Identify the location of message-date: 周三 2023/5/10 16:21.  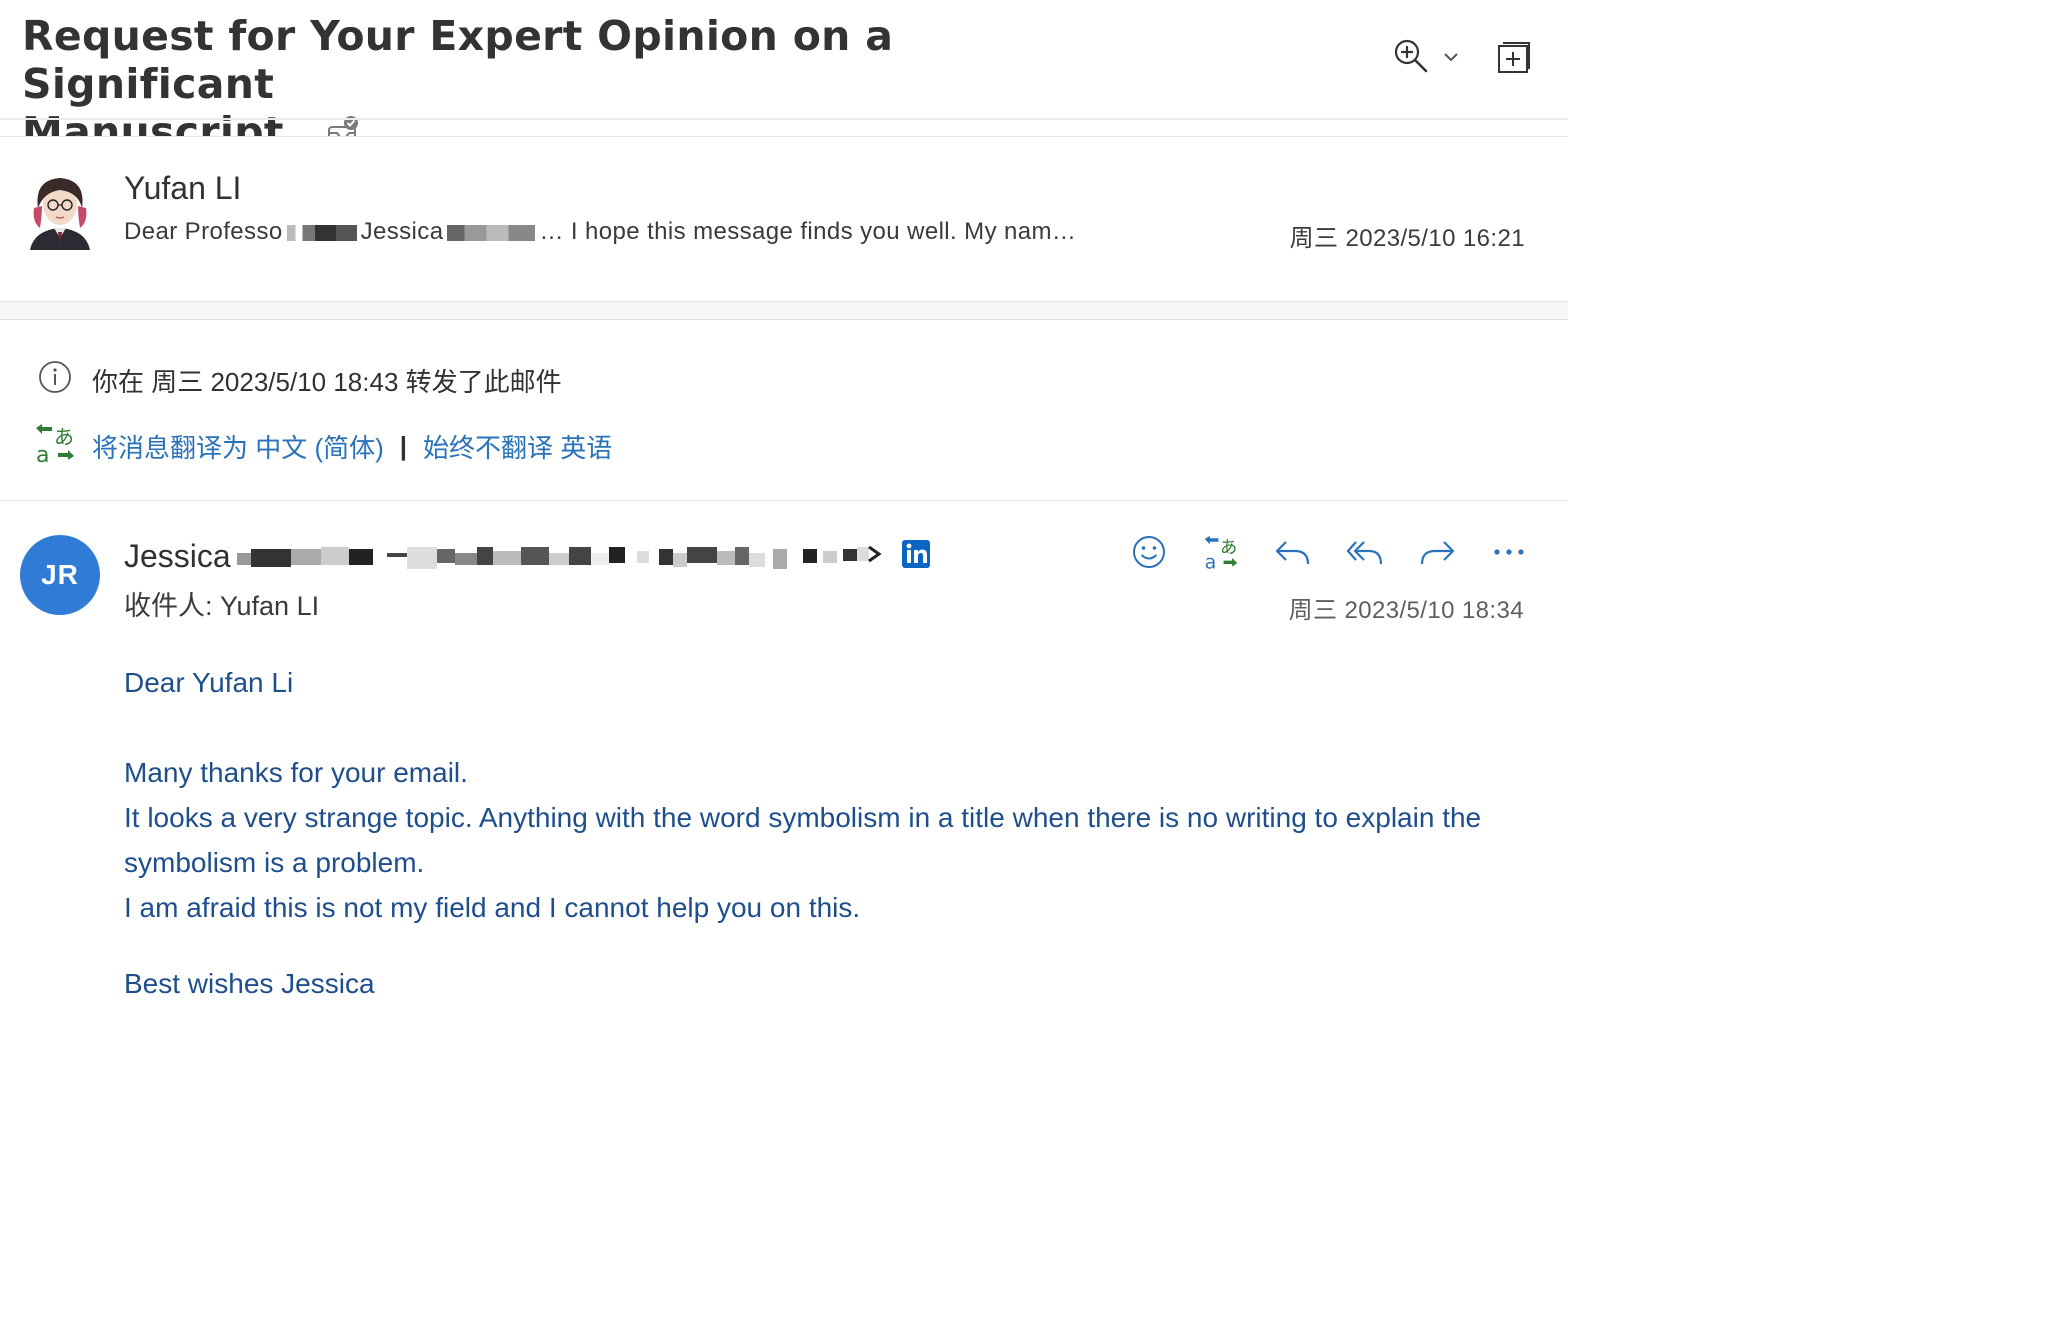
(1407, 238).